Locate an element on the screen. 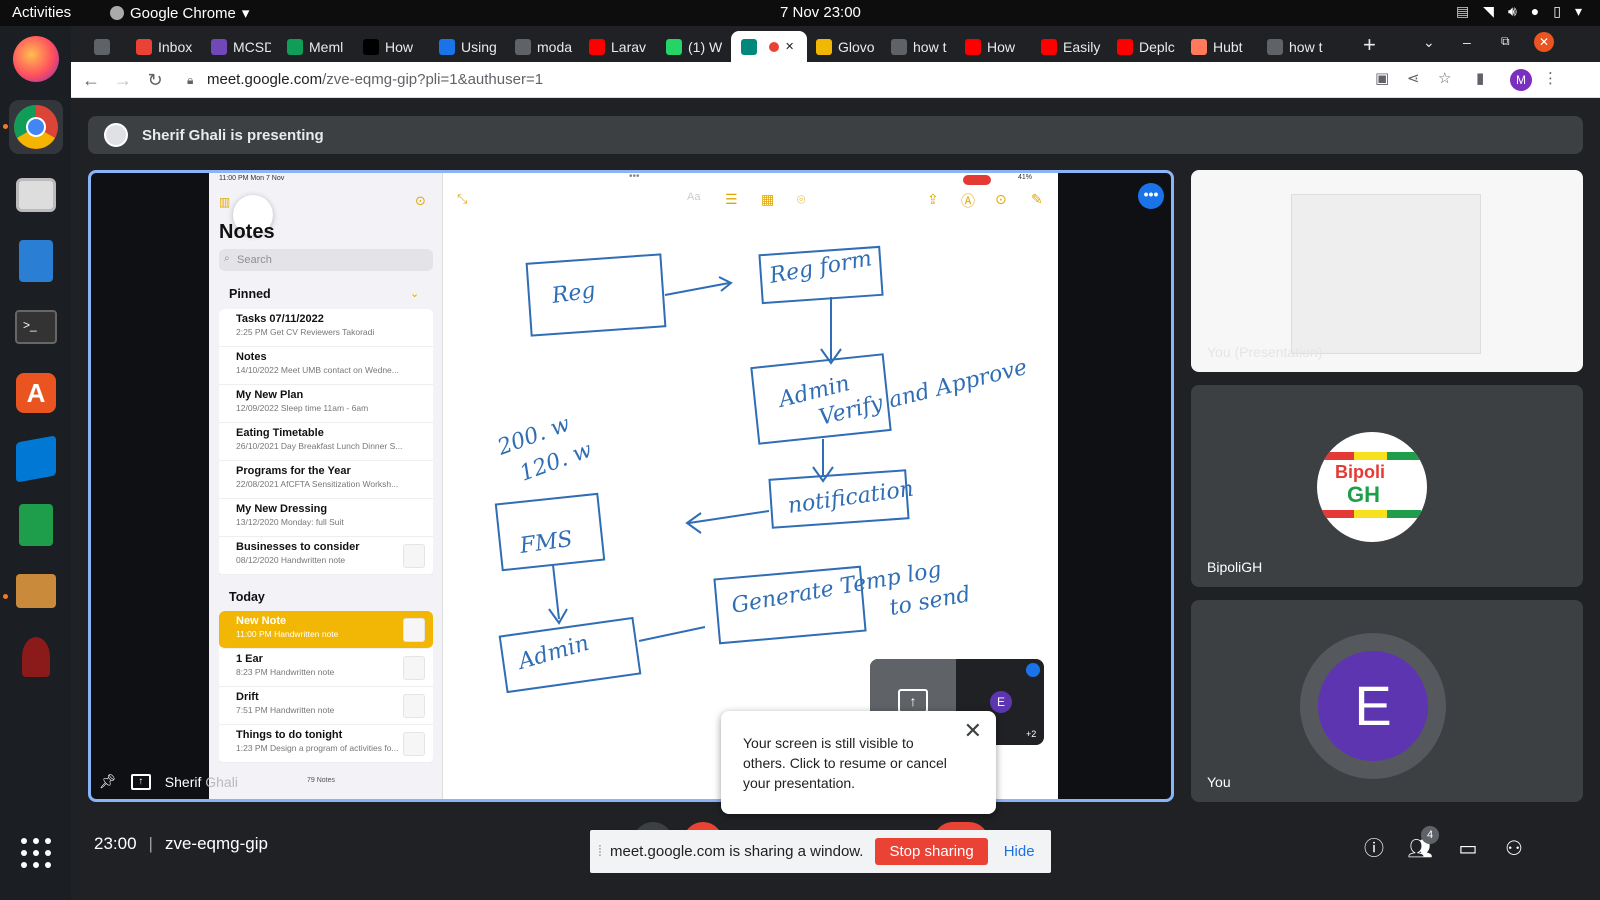 The height and width of the screenshot is (900, 1600). close-window-button: ✕ is located at coordinates (1544, 42).